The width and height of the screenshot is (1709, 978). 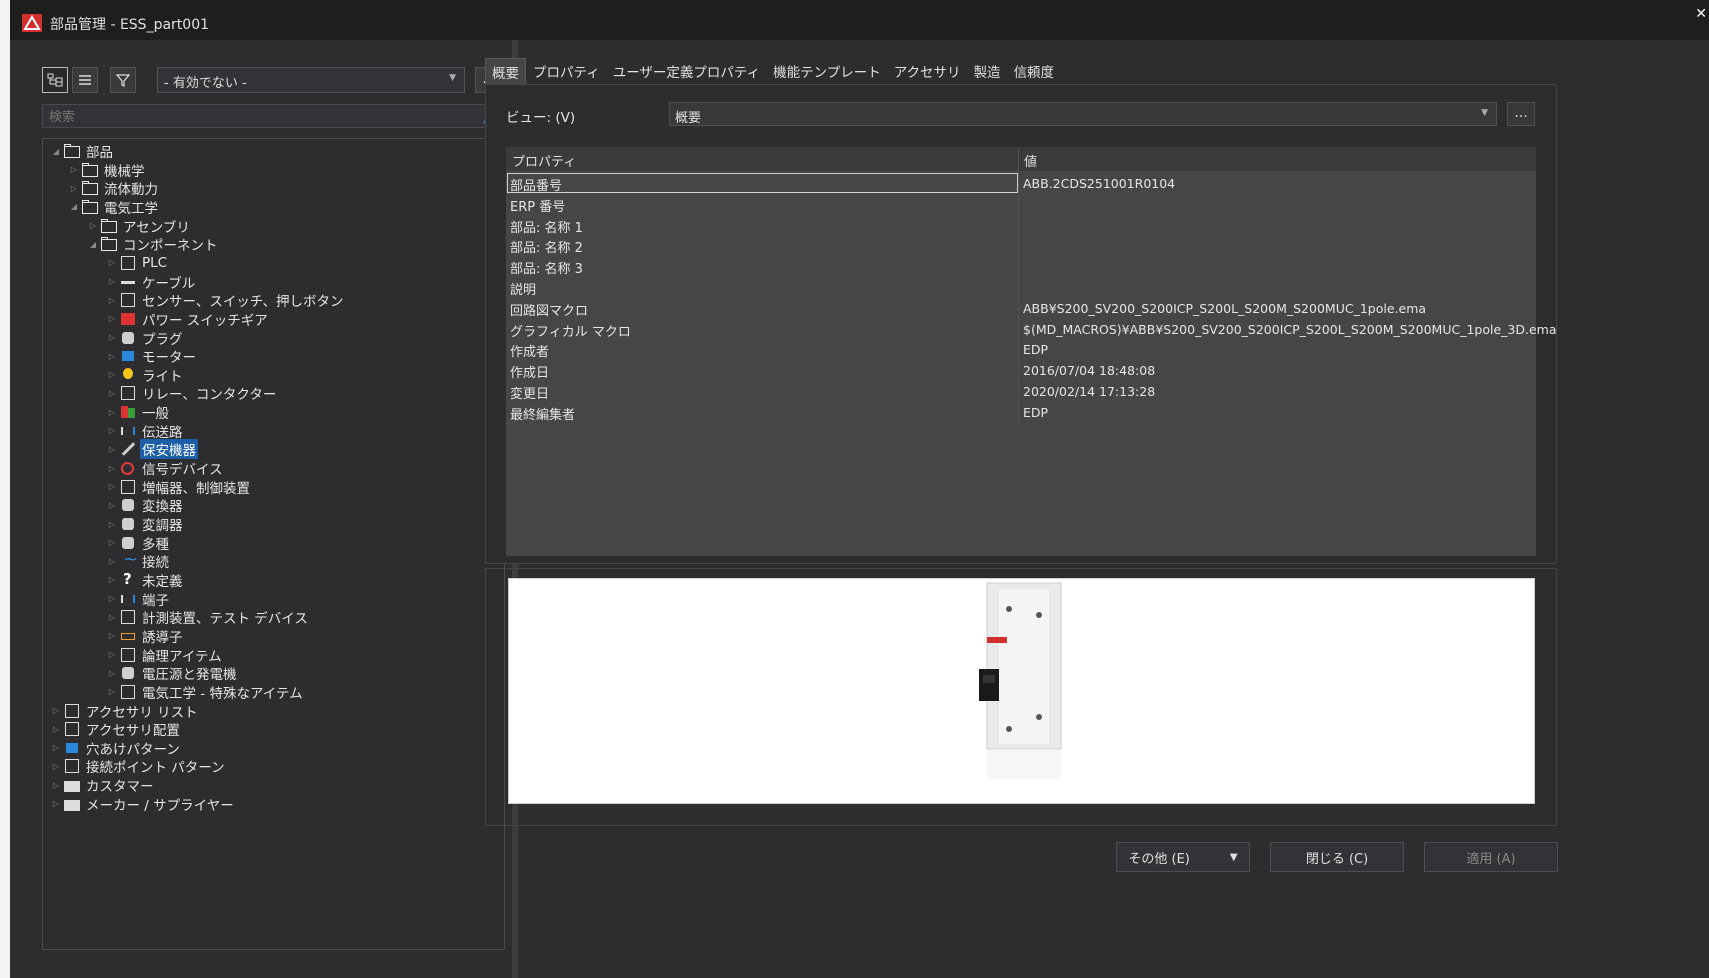 What do you see at coordinates (145, 505) in the screenshot?
I see `tree-node: ▷ 変換器` at bounding box center [145, 505].